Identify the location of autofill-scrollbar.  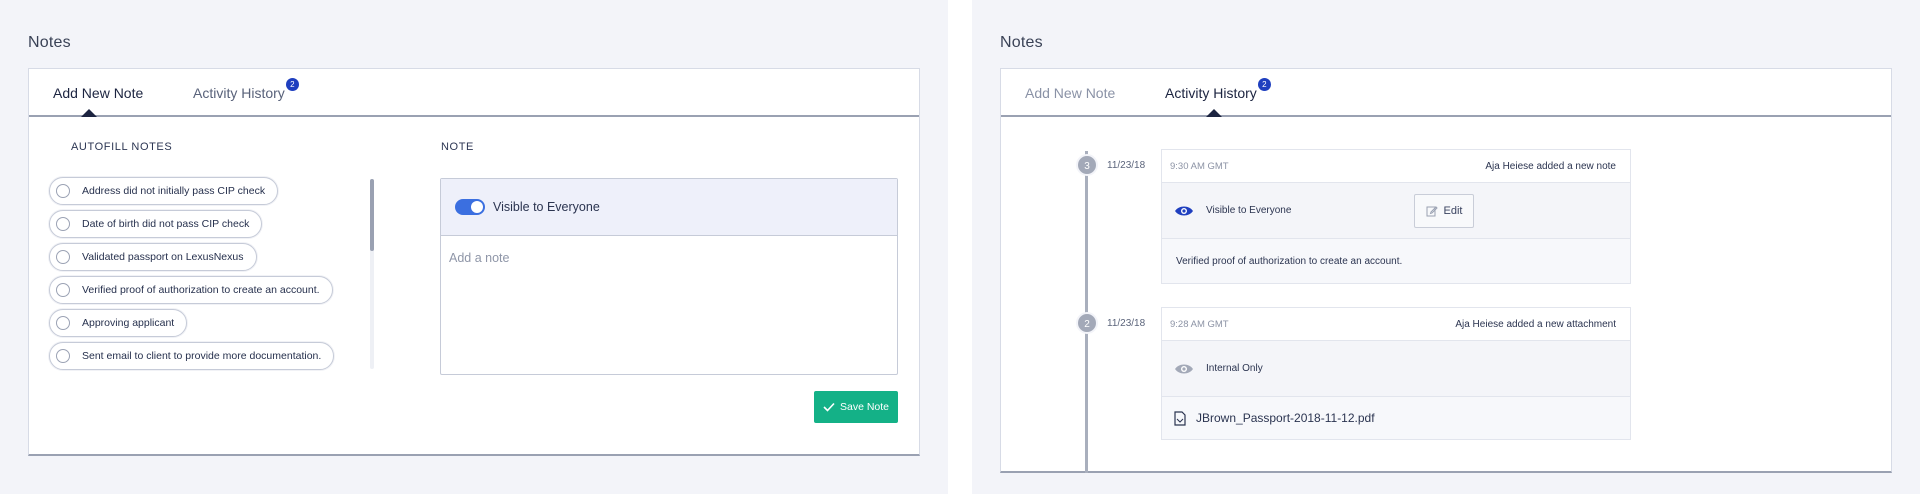
(372, 274).